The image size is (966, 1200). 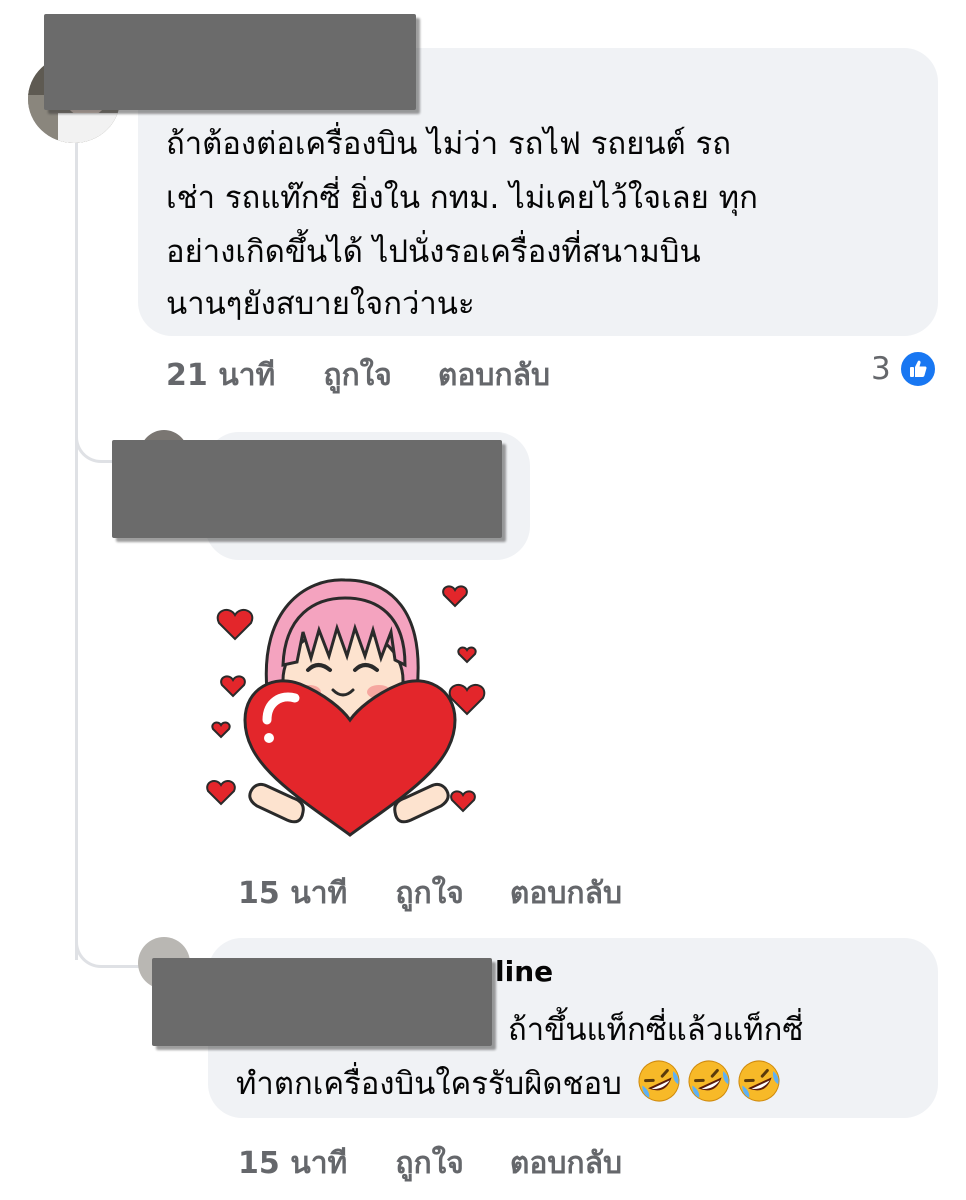 I want to click on reaction-count-number: 3, so click(x=881, y=369).